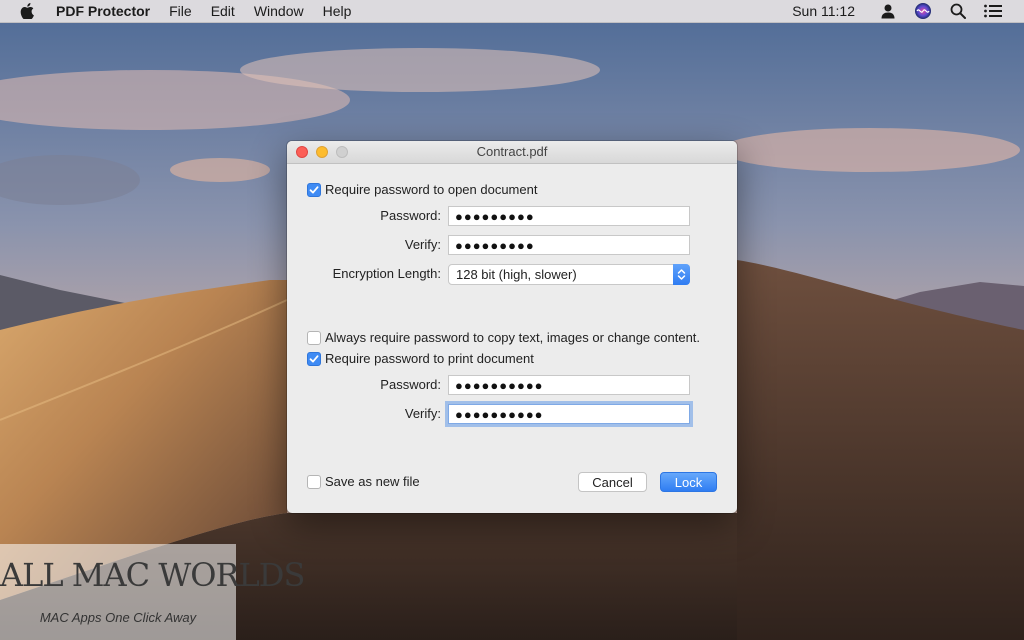  What do you see at coordinates (823, 11) in the screenshot?
I see `menu-clock: Sun 11:12` at bounding box center [823, 11].